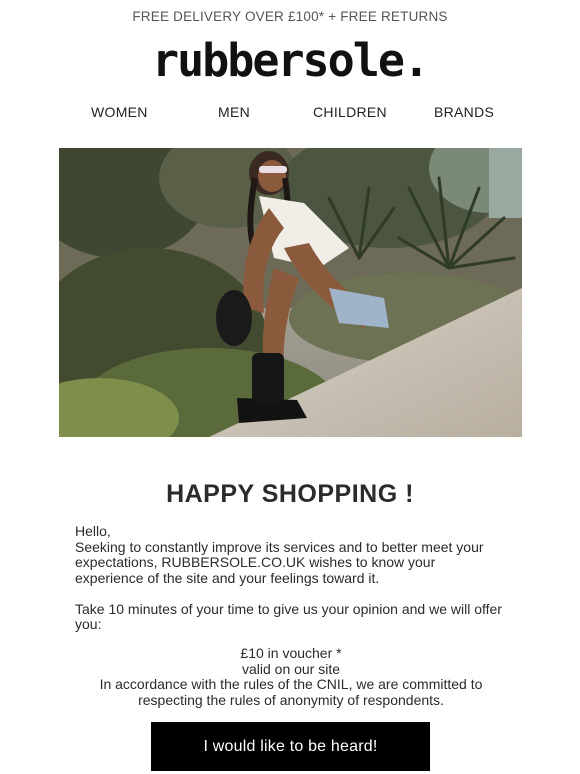 This screenshot has height=774, width=580. I want to click on be-heard-button: I would like to be heard!, so click(290, 746).